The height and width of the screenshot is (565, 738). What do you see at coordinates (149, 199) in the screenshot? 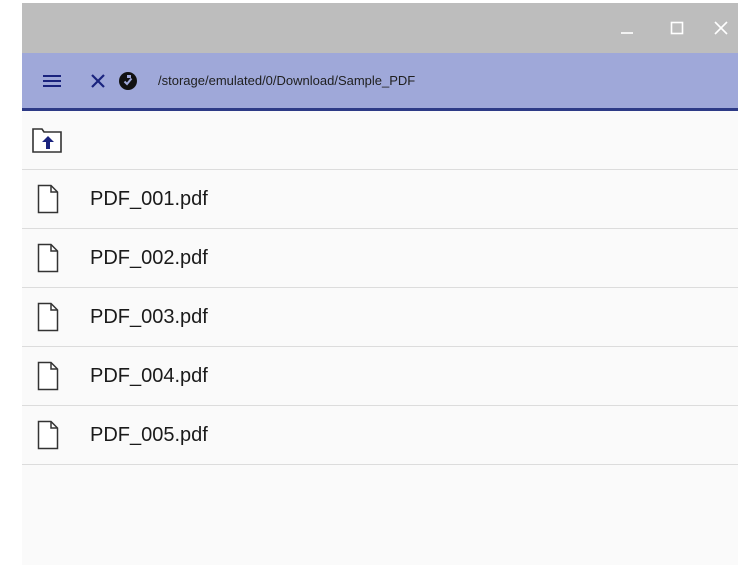
I see `file-name: PDF_001.pdf` at bounding box center [149, 199].